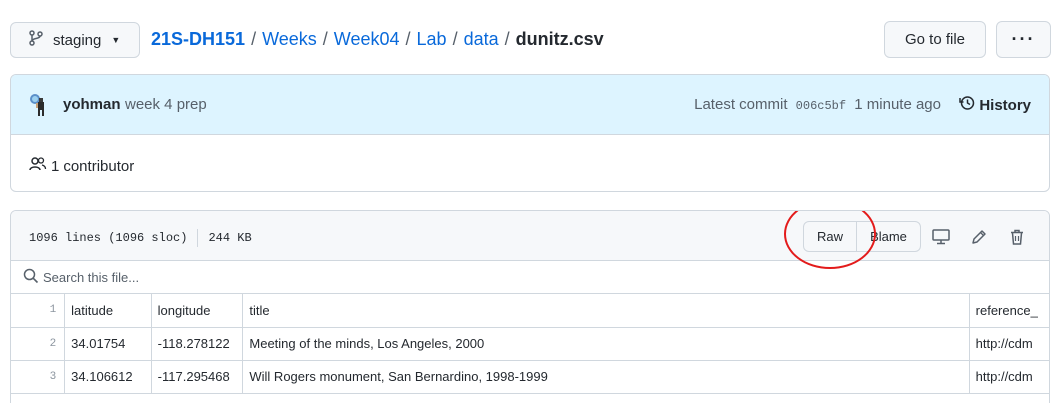  I want to click on table-cell: -118.278122, so click(197, 344).